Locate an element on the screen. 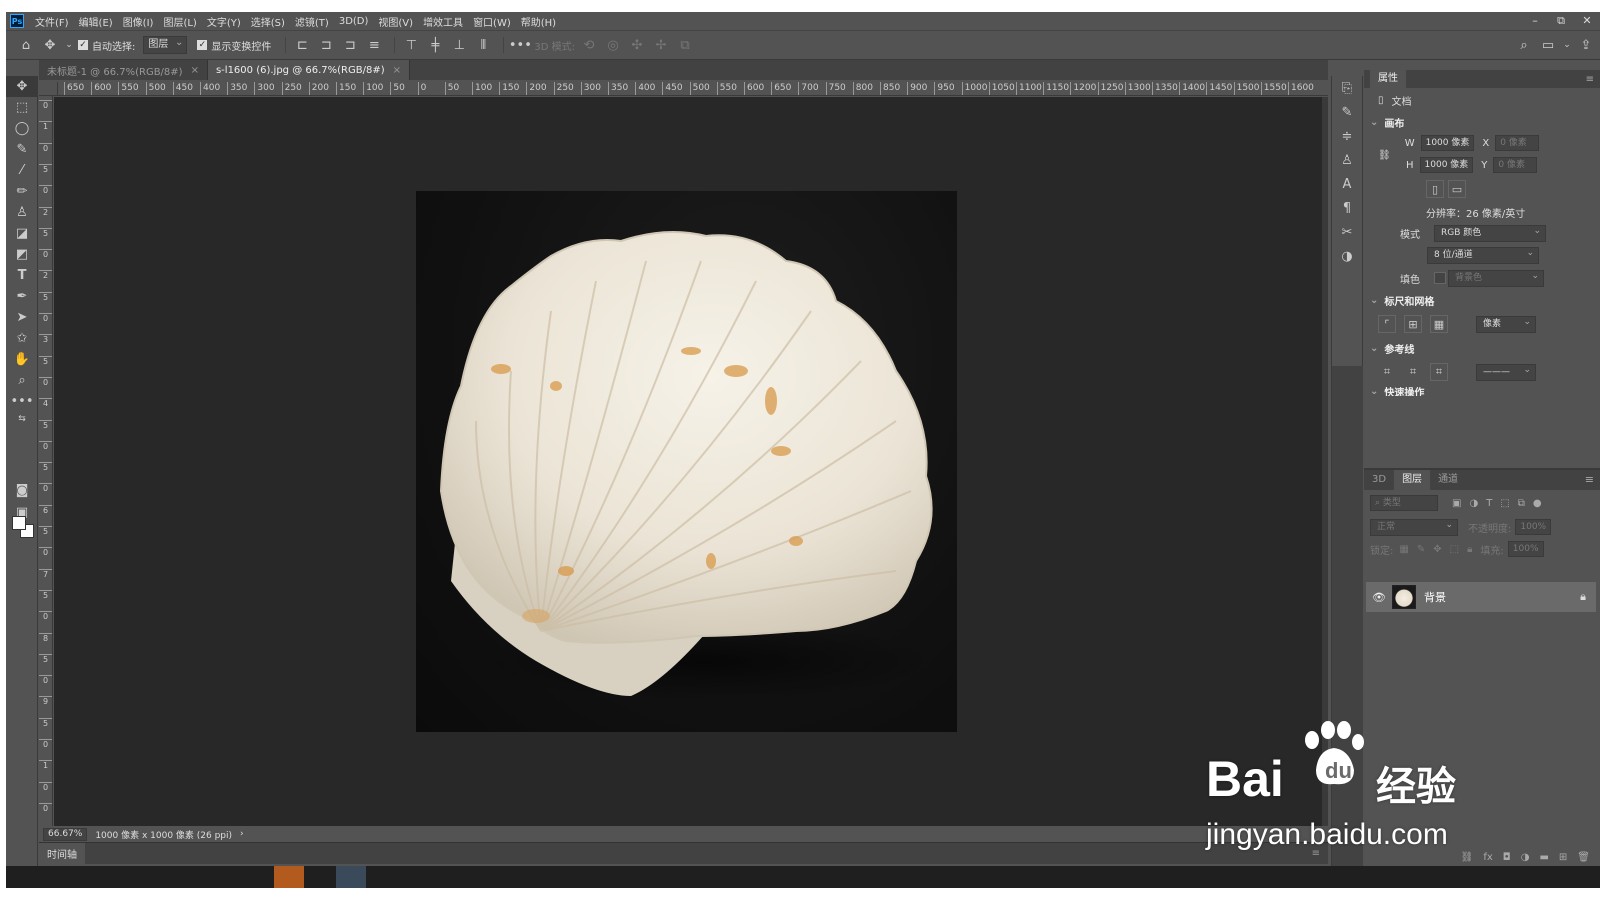  shape-tool-icon: ✩ is located at coordinates (22, 338).